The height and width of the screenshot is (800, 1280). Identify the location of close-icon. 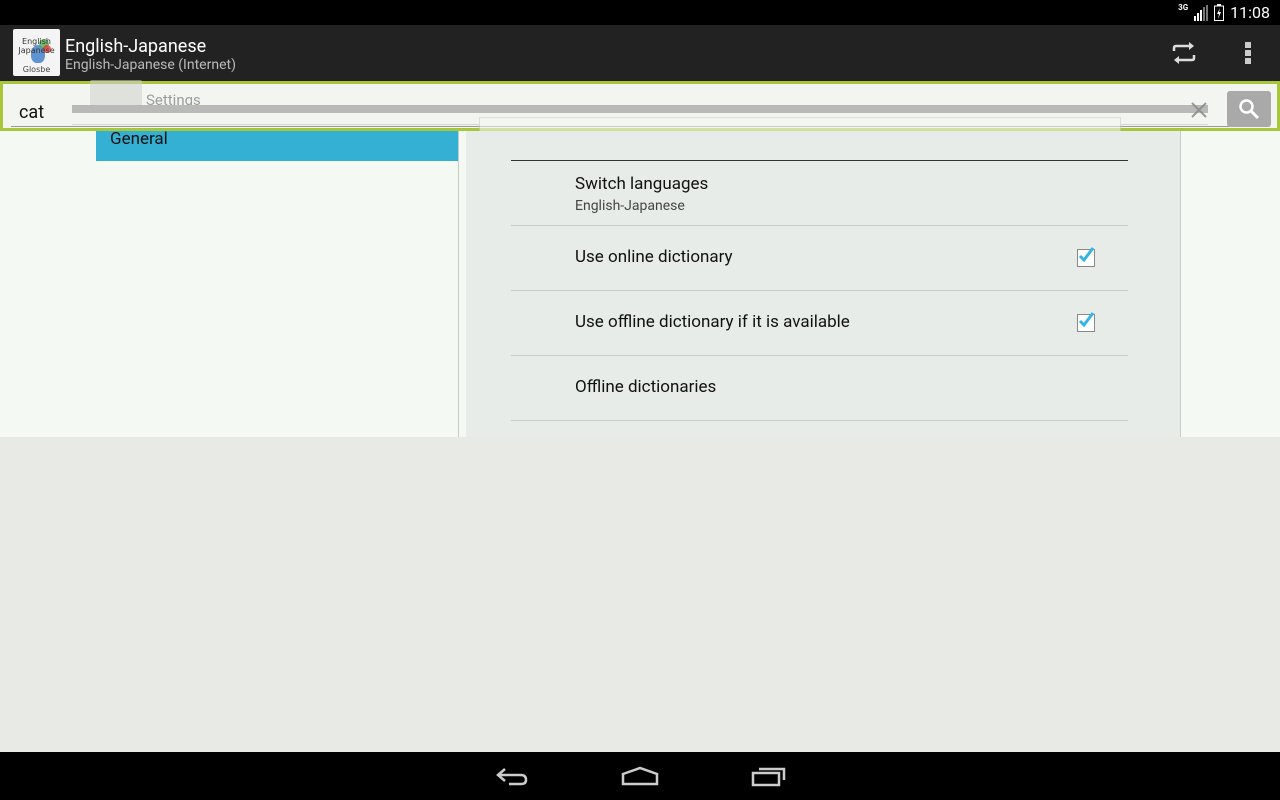
(1199, 110).